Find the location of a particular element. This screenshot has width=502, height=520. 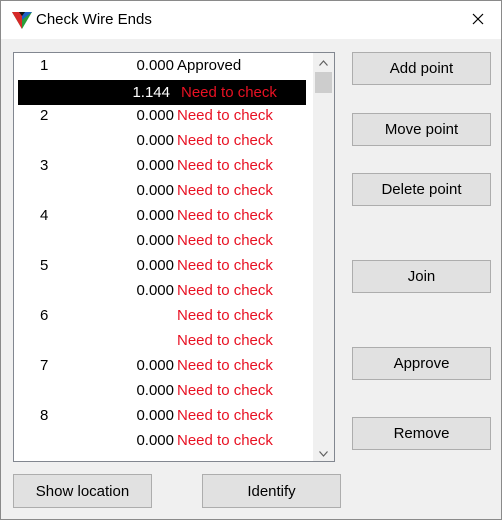

remove-button: Remove is located at coordinates (421, 433).